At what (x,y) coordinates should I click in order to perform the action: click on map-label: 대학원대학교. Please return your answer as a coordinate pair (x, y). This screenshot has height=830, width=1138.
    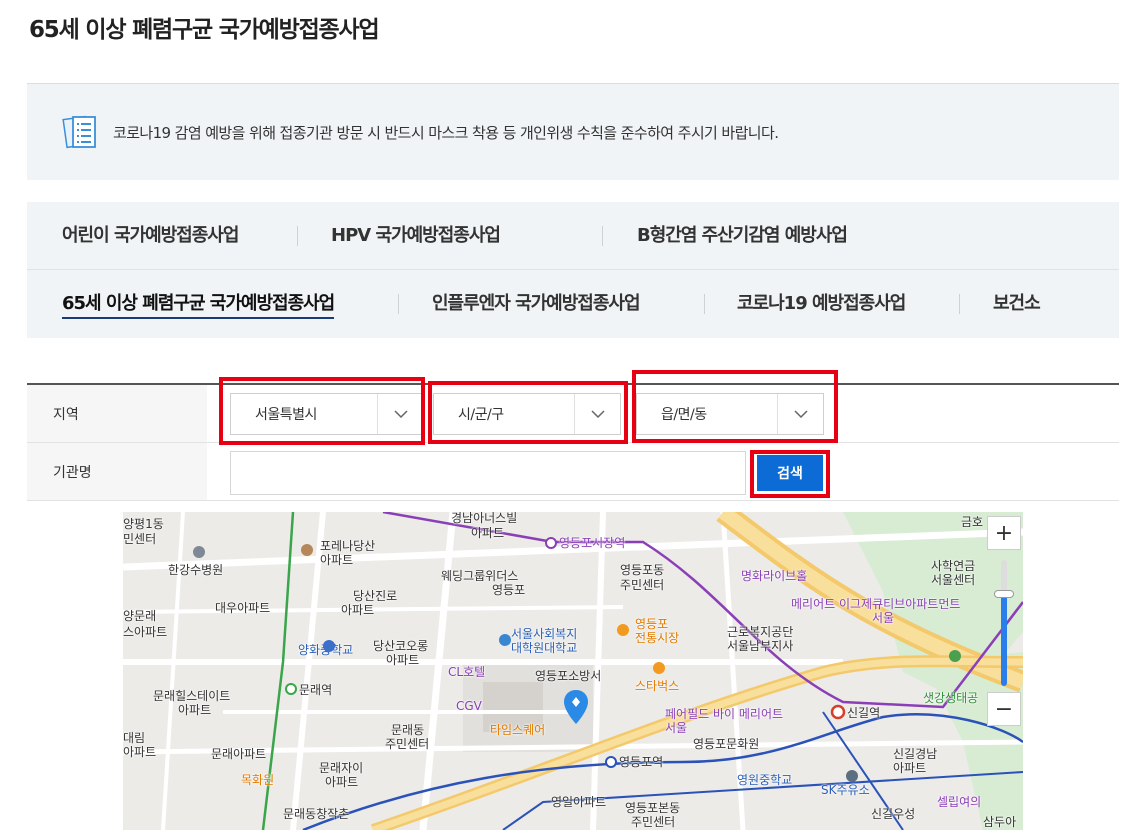
    Looking at the image, I should click on (544, 648).